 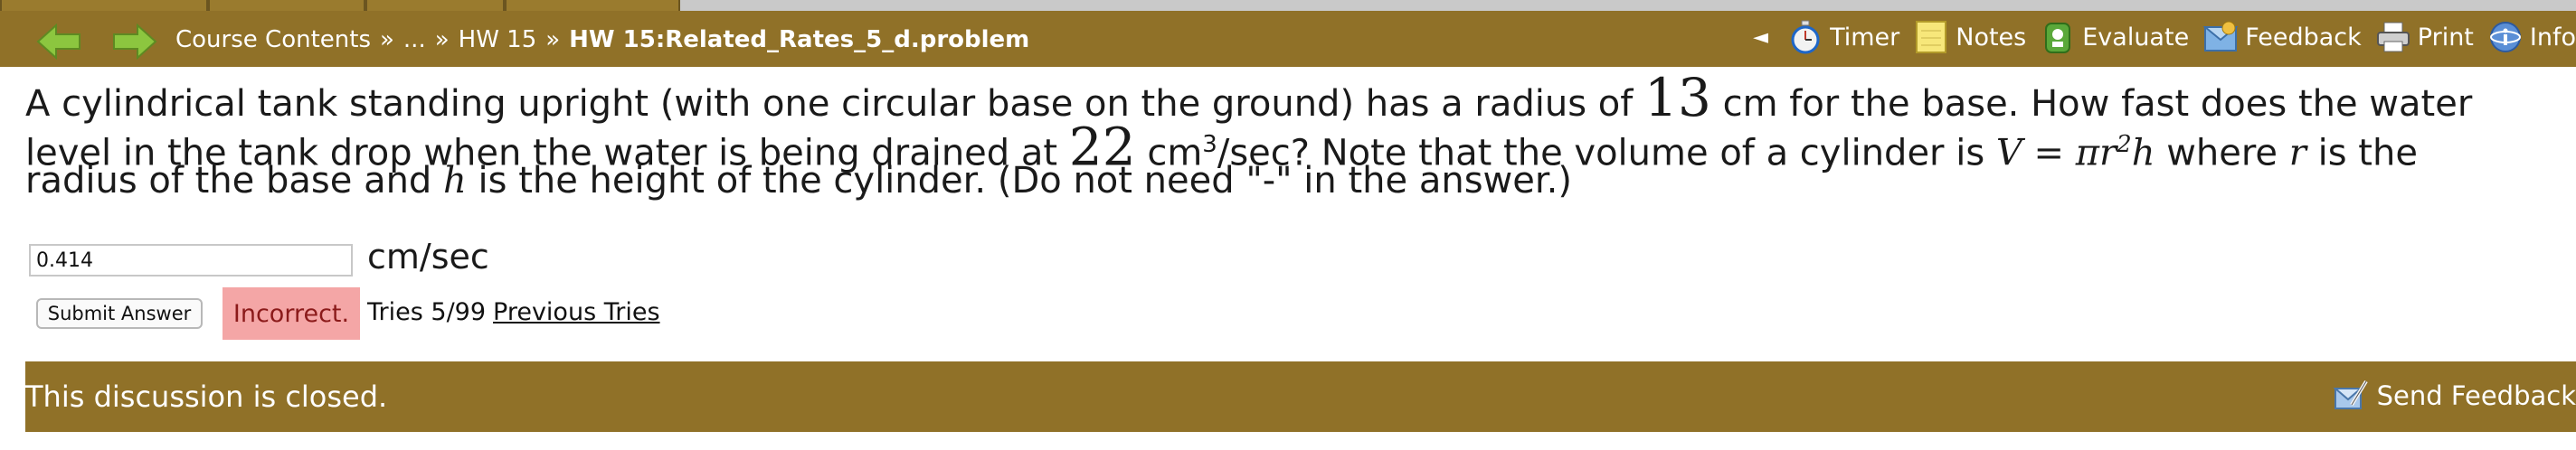 I want to click on info-label: Info, so click(x=2552, y=37).